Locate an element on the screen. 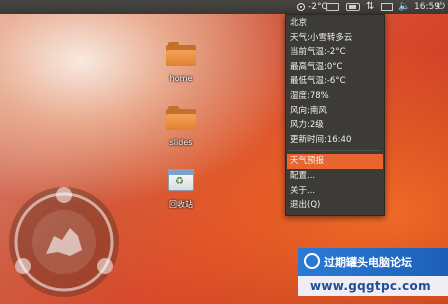 The height and width of the screenshot is (304, 448). watermark-title: 过期罐头电脑论坛 is located at coordinates (368, 262).